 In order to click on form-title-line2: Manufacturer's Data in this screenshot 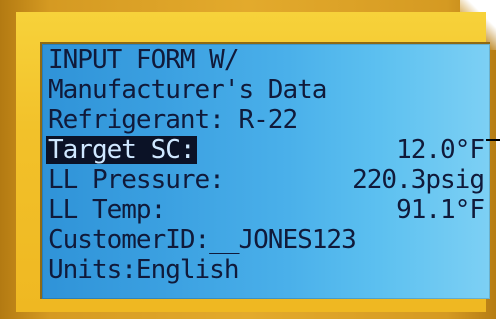, I will do `click(187, 90)`.